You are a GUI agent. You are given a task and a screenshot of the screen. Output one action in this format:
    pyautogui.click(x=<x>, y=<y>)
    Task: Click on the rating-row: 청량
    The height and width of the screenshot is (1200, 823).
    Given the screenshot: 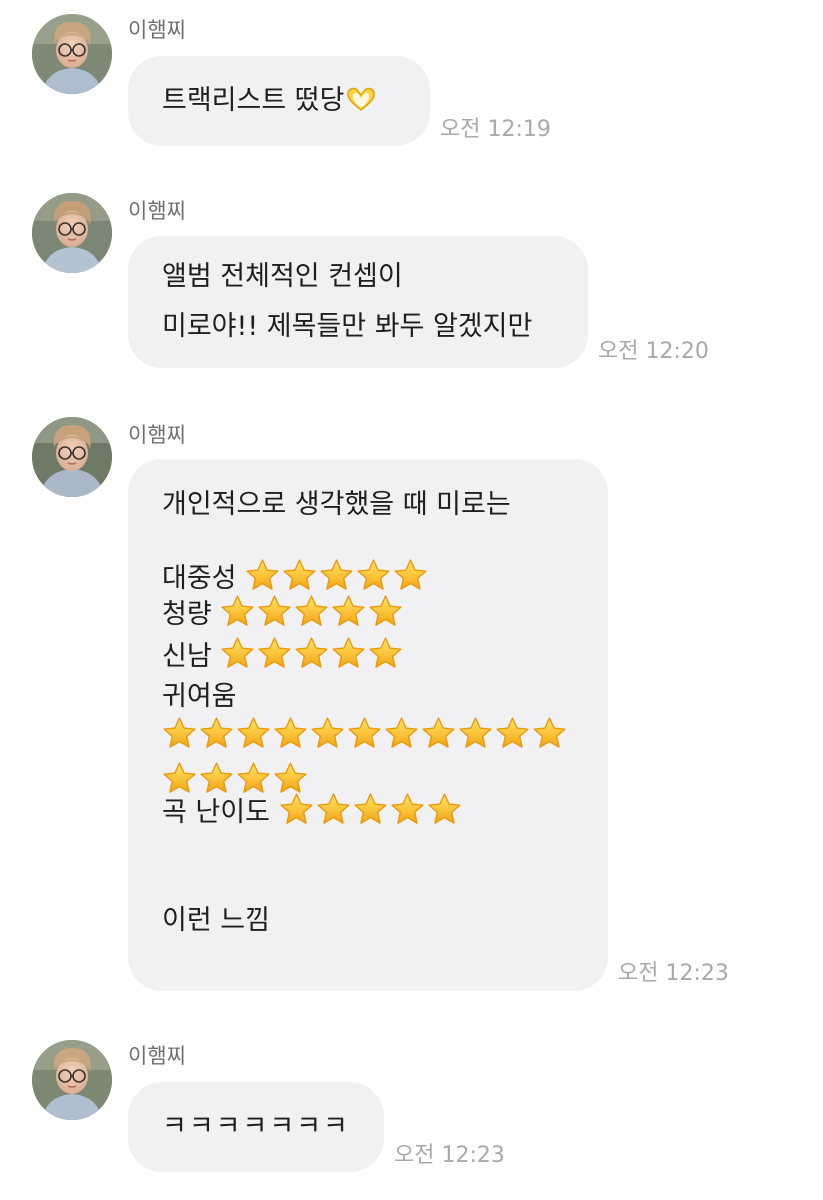 What is the action you would take?
    pyautogui.click(x=385, y=615)
    